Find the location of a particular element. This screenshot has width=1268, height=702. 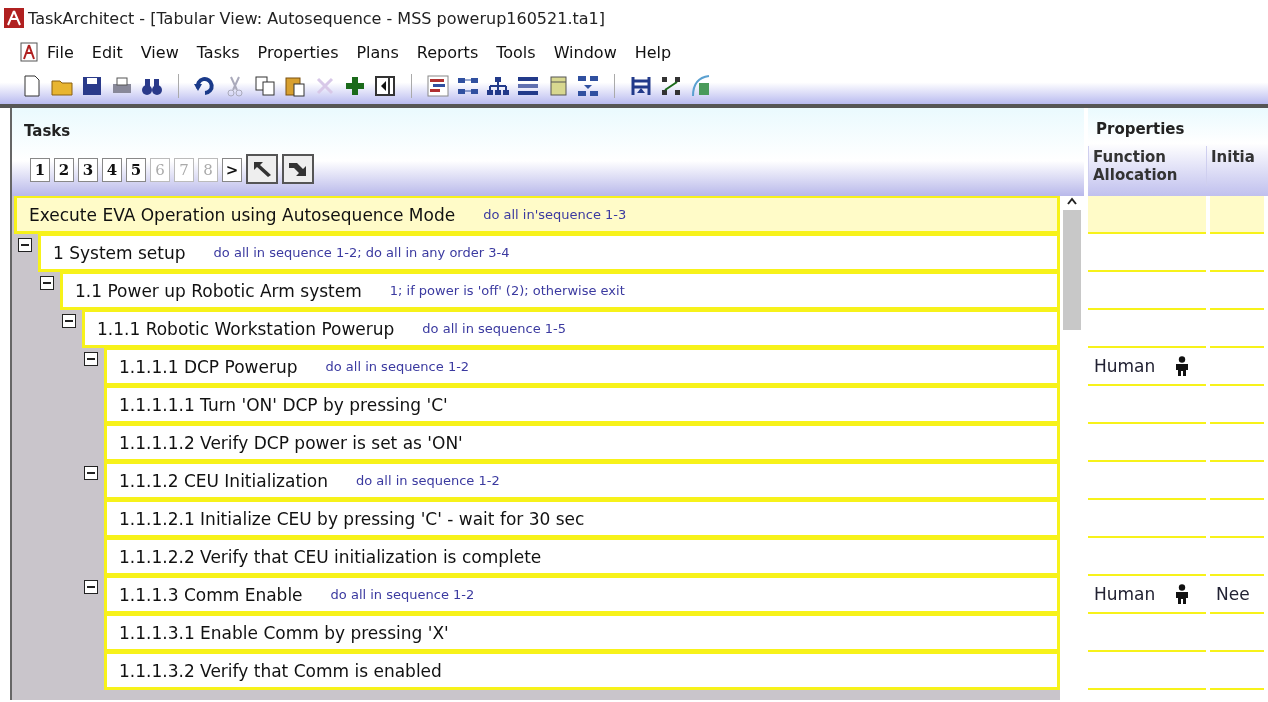

task-label: 1.1.1.2.2 Verify that CEU initialization is complete is located at coordinates (330, 556).